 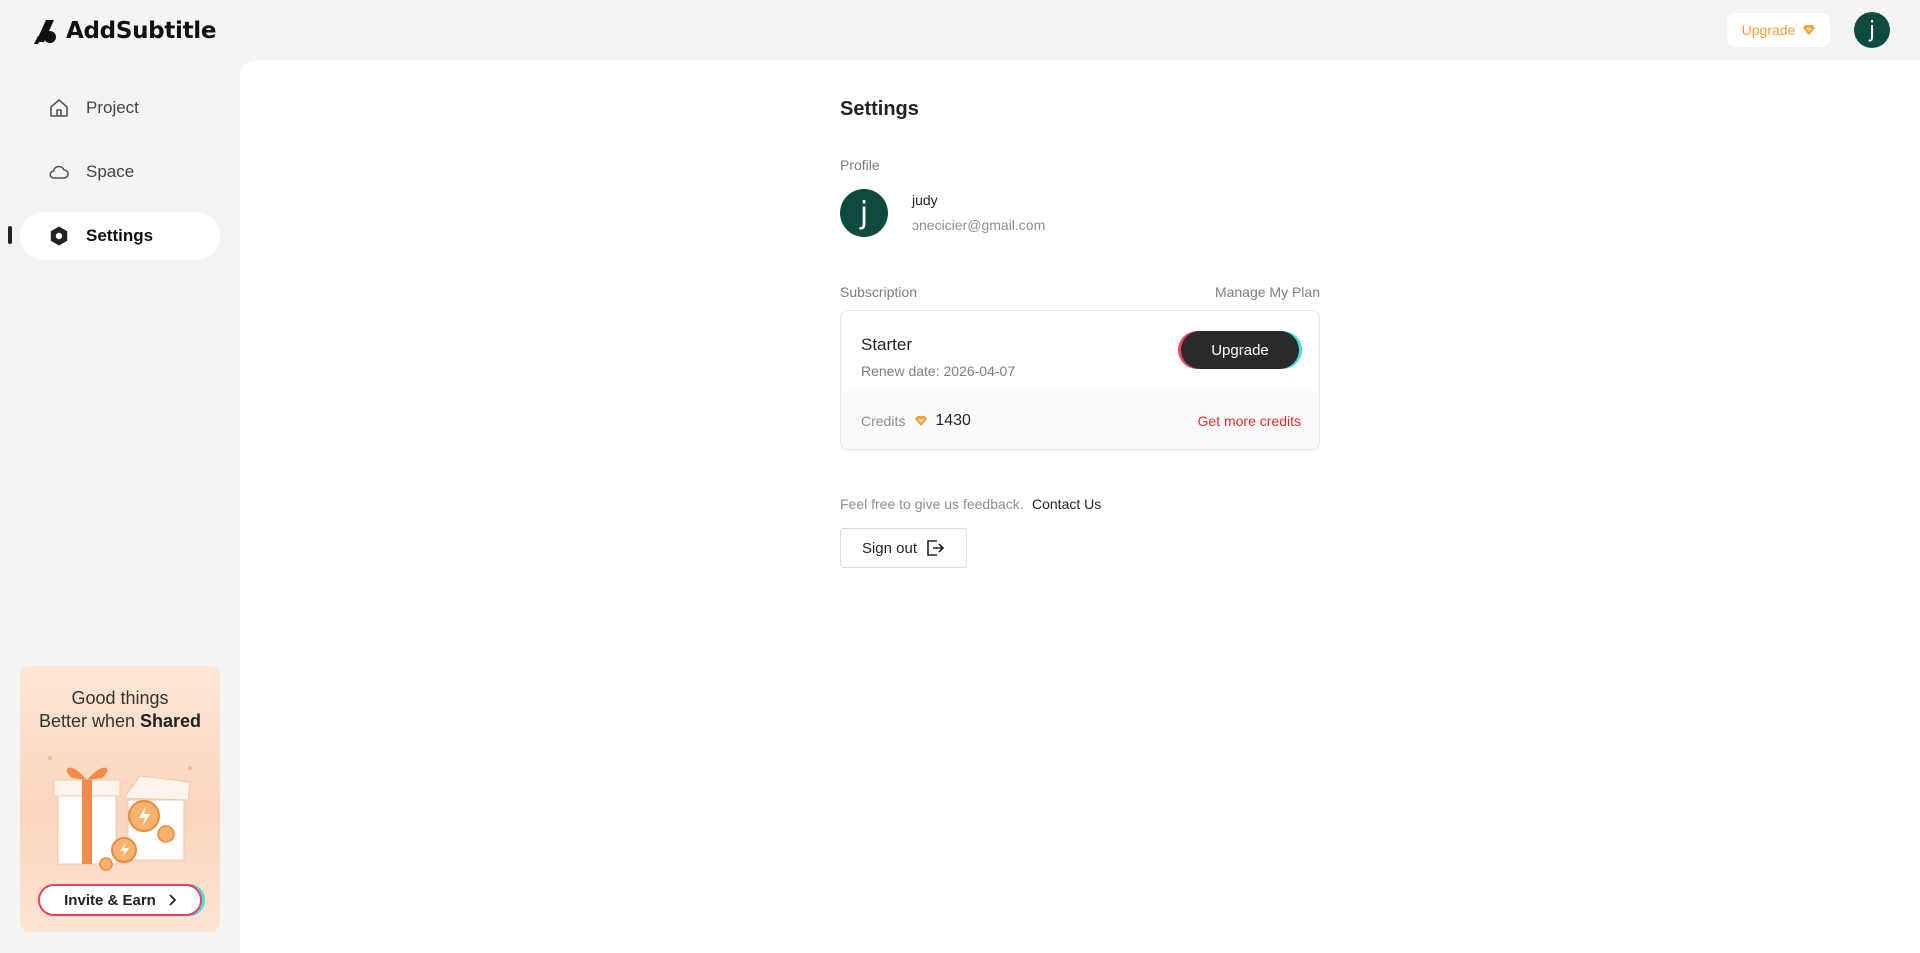 What do you see at coordinates (1249, 421) in the screenshot?
I see `get-more-credits-link: Get more credits` at bounding box center [1249, 421].